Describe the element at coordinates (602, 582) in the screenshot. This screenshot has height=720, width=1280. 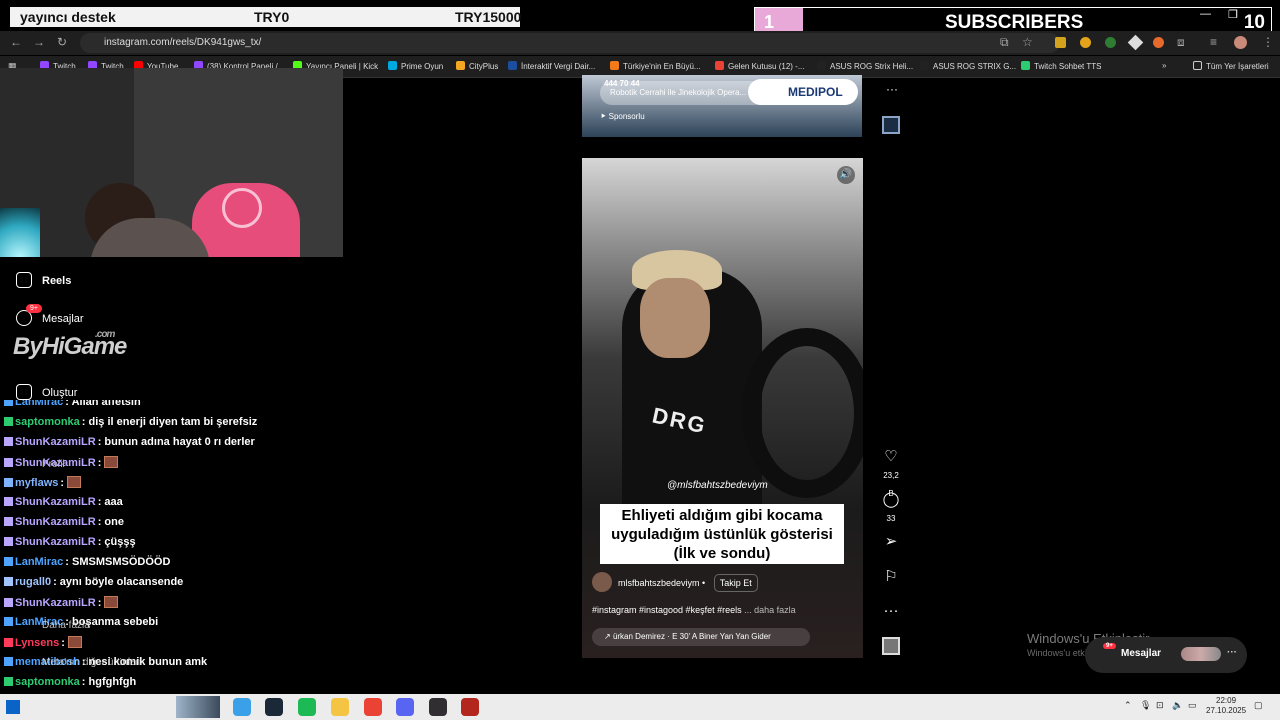
I see `author-avatar` at that location.